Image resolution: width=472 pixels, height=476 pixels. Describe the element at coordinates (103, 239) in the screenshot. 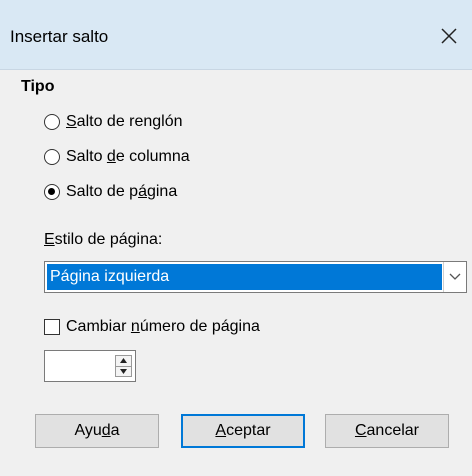

I see `page-style-label: Estilo de página:` at that location.